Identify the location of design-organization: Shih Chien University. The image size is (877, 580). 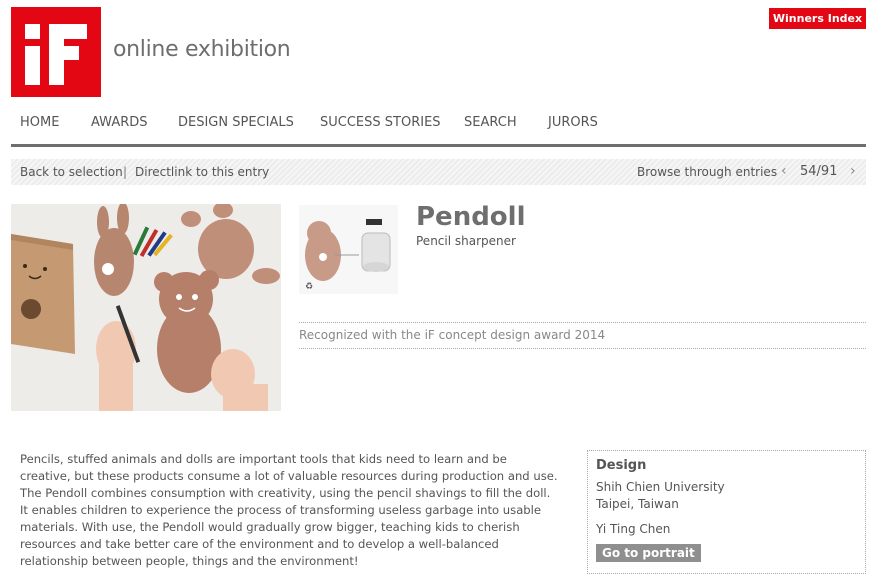
(660, 487).